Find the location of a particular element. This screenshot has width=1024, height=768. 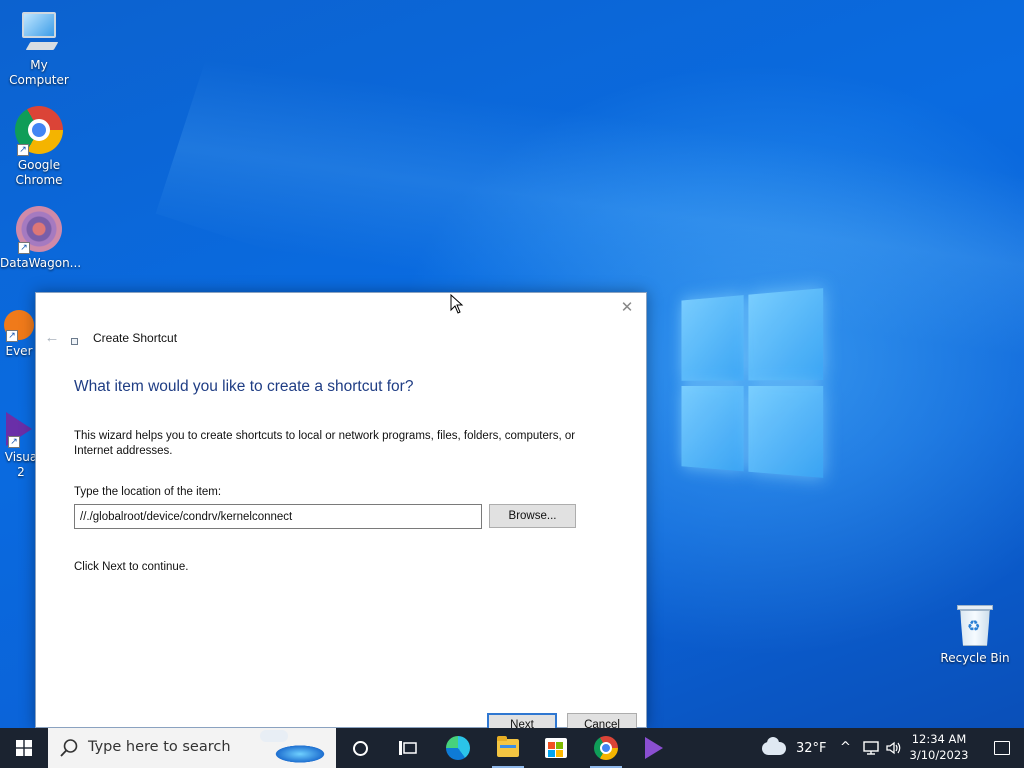

visual-studio-icon is located at coordinates (654, 748).